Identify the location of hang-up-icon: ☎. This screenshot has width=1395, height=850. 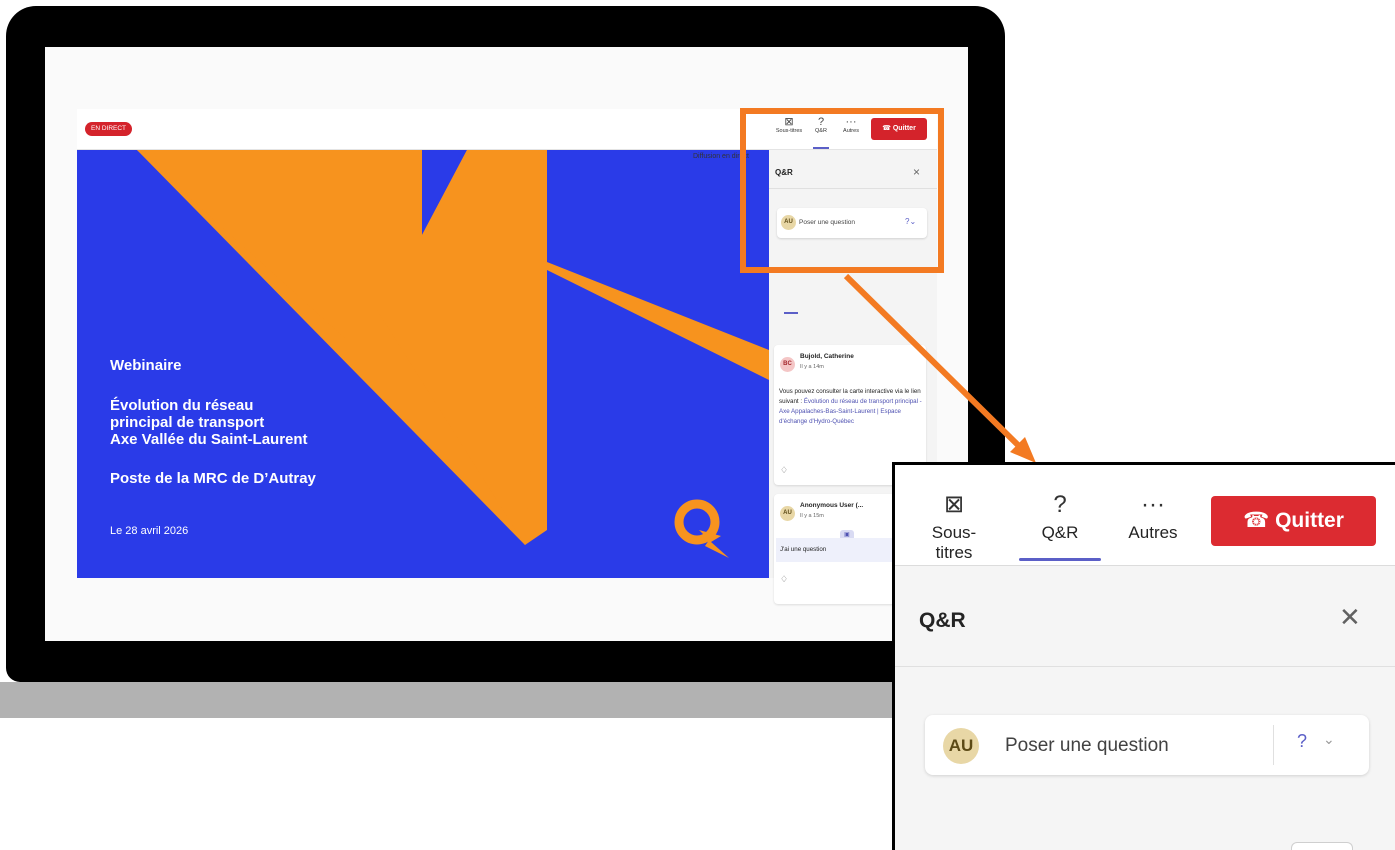
(1256, 520).